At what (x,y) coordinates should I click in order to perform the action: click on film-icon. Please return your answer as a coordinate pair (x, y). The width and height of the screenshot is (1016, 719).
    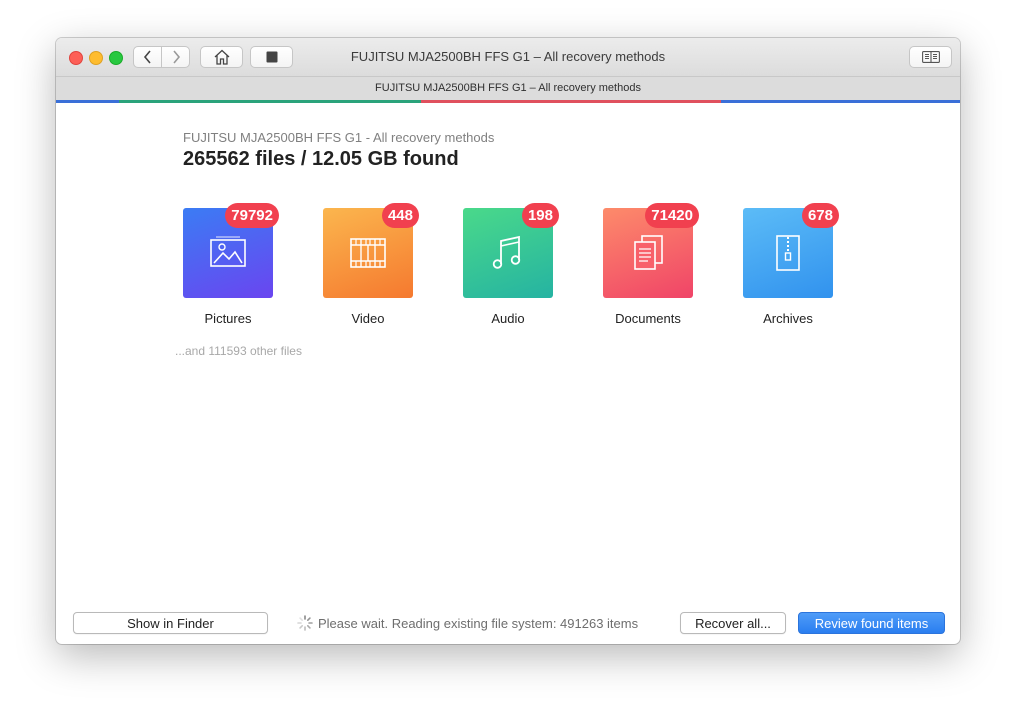
    Looking at the image, I should click on (368, 253).